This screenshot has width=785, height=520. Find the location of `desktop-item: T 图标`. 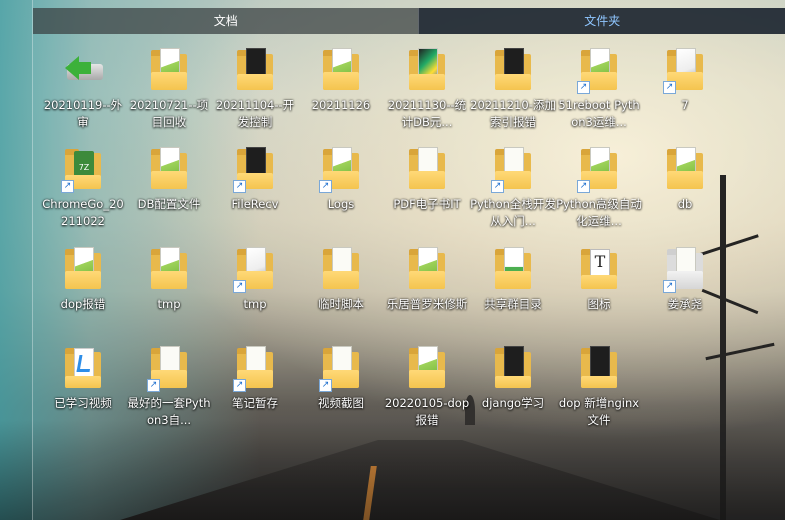

desktop-item: T 图标 is located at coordinates (599, 280).